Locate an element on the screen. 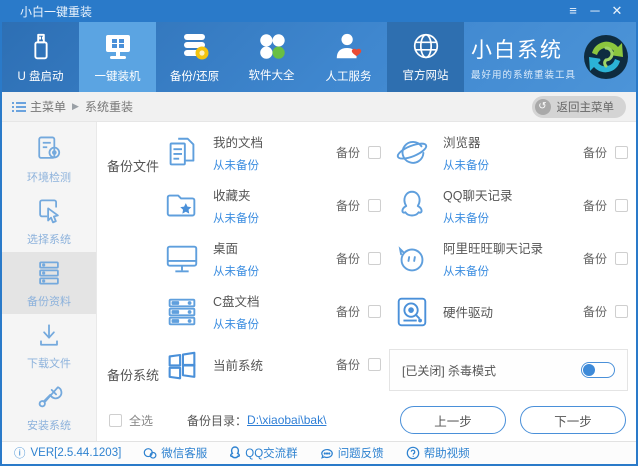  sidebar-item-backup-data: 备份资料 is located at coordinates (49, 283).